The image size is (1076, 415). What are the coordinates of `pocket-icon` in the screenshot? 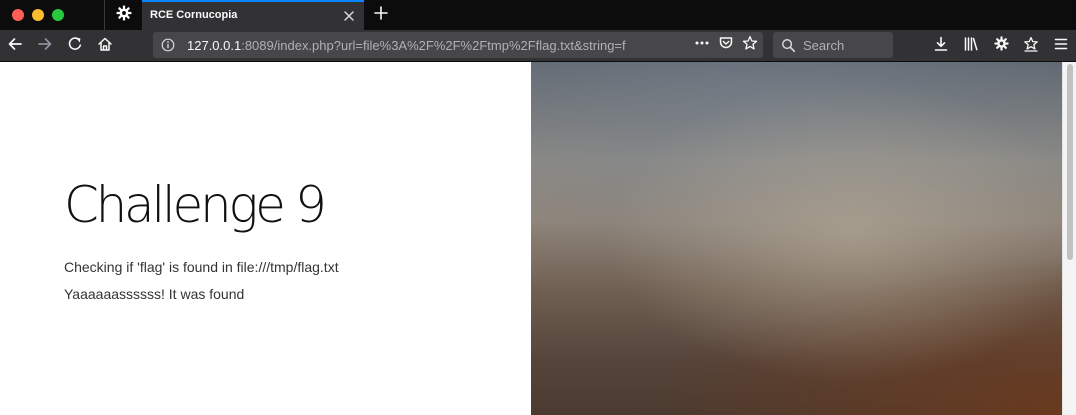 It's located at (726, 45).